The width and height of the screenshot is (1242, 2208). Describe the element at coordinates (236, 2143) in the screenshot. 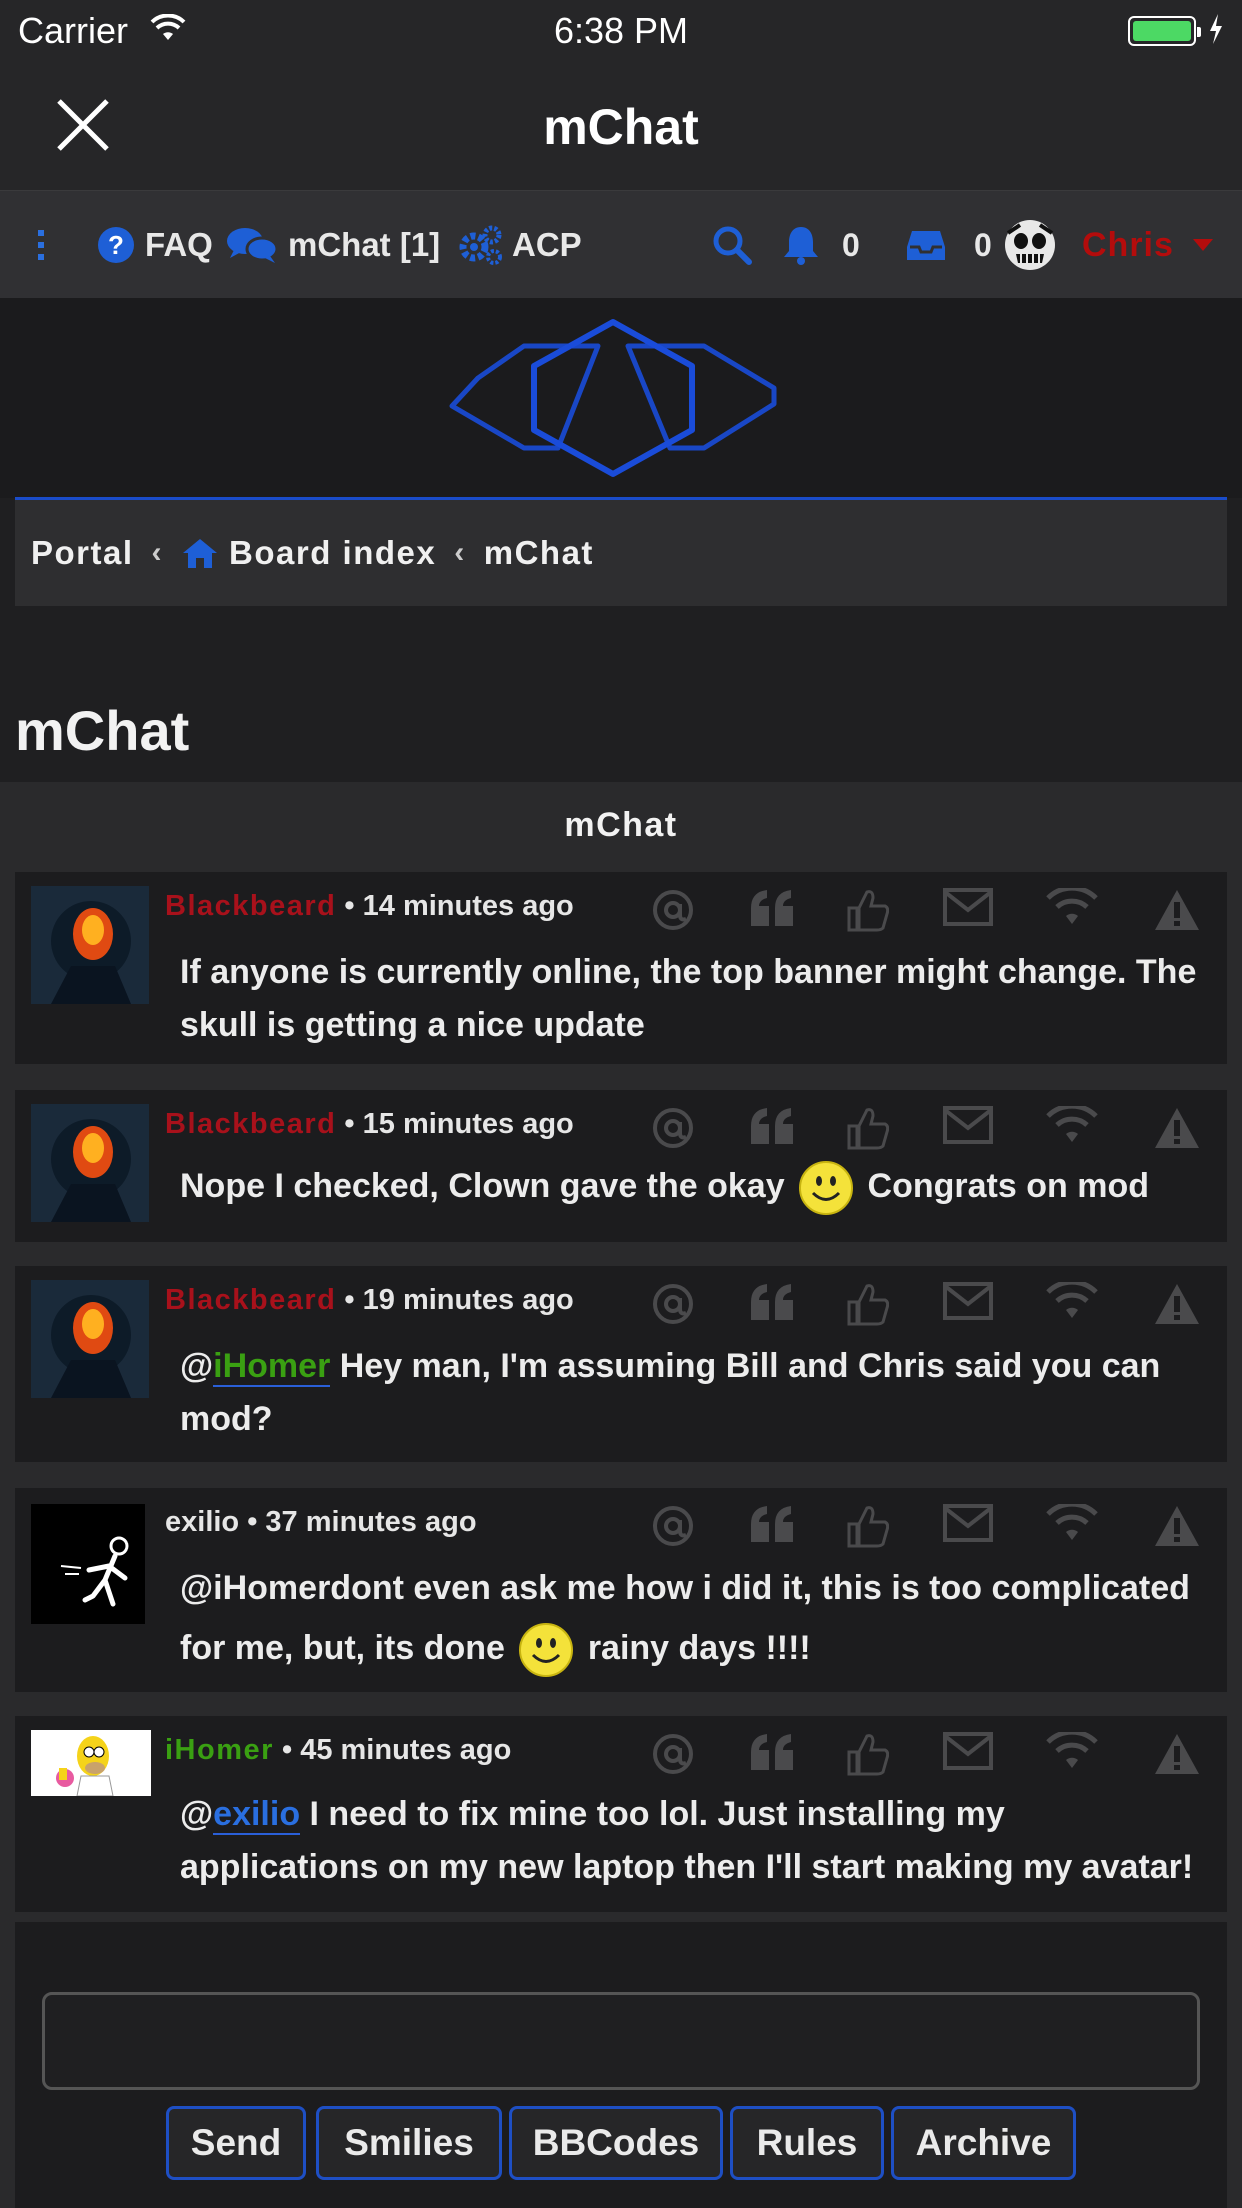

I see `send-button: Send` at that location.